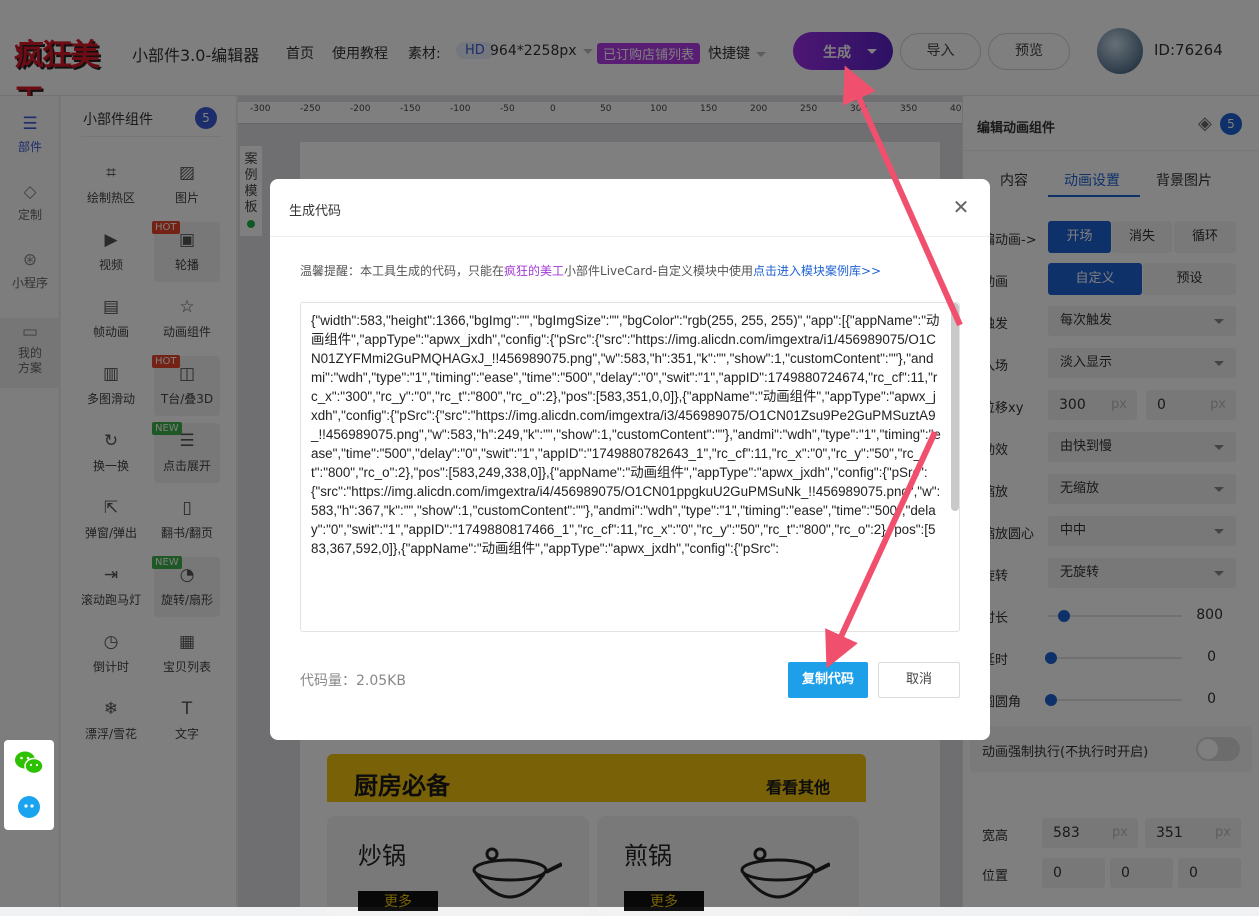 The height and width of the screenshot is (916, 1259). Describe the element at coordinates (919, 680) in the screenshot. I see `cancel-button: 取消` at that location.